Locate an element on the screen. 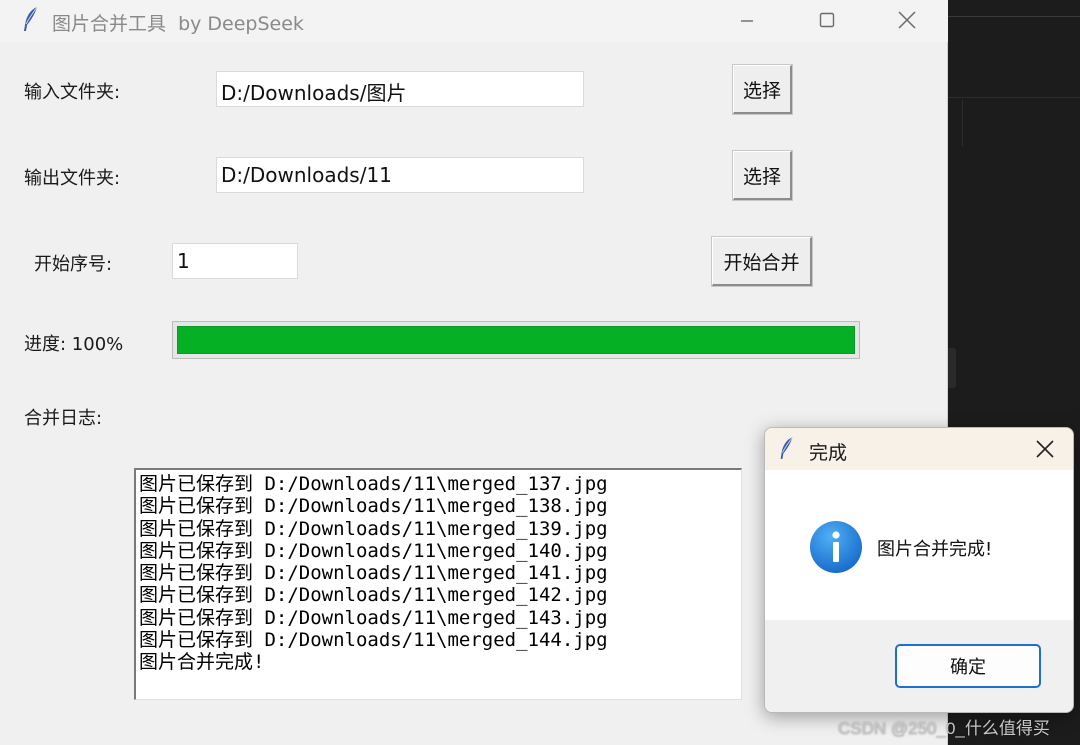 The width and height of the screenshot is (1080, 745). output-folder-label: 输出文件夹: is located at coordinates (72, 178).